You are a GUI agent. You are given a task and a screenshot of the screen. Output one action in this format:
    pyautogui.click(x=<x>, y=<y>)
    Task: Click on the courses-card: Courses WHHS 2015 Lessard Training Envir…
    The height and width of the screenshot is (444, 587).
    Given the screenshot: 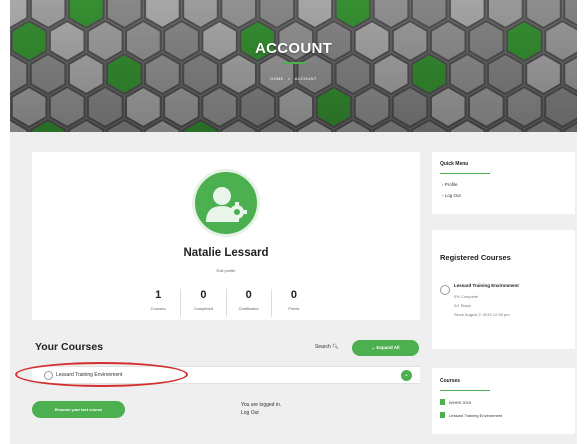 What is the action you would take?
    pyautogui.click(x=503, y=401)
    